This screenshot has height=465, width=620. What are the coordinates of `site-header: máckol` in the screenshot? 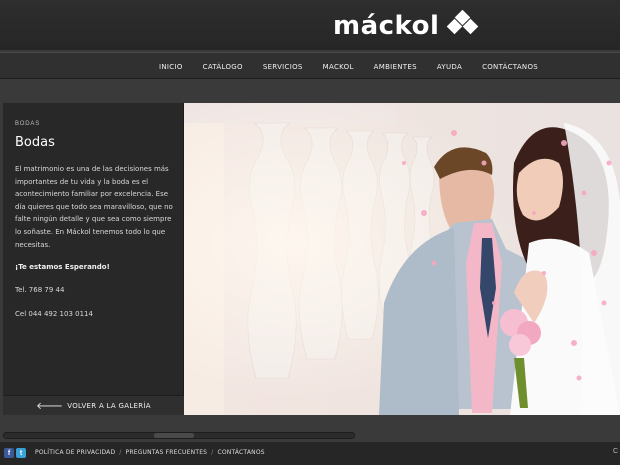 It's located at (310, 25).